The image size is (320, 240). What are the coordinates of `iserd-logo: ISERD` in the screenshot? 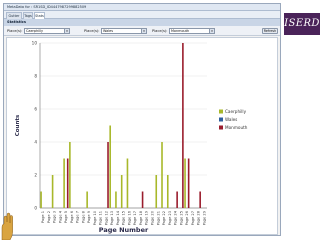 It's located at (302, 24).